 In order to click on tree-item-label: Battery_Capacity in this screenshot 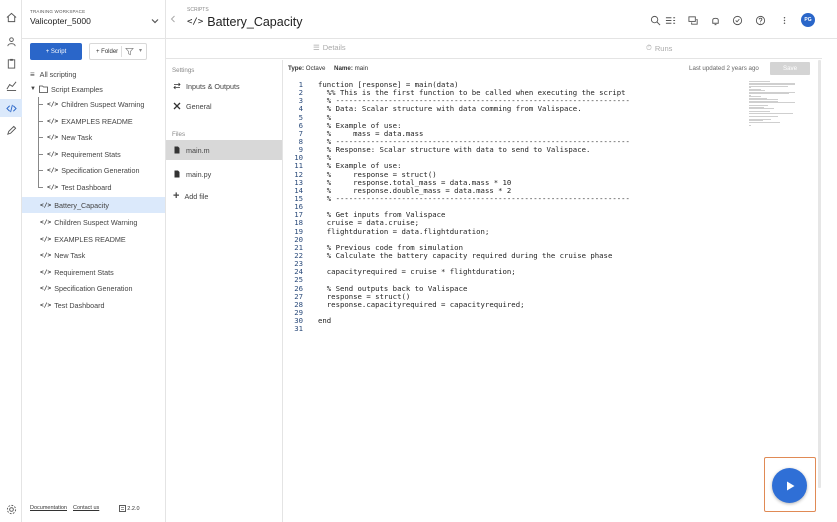, I will do `click(81, 205)`.